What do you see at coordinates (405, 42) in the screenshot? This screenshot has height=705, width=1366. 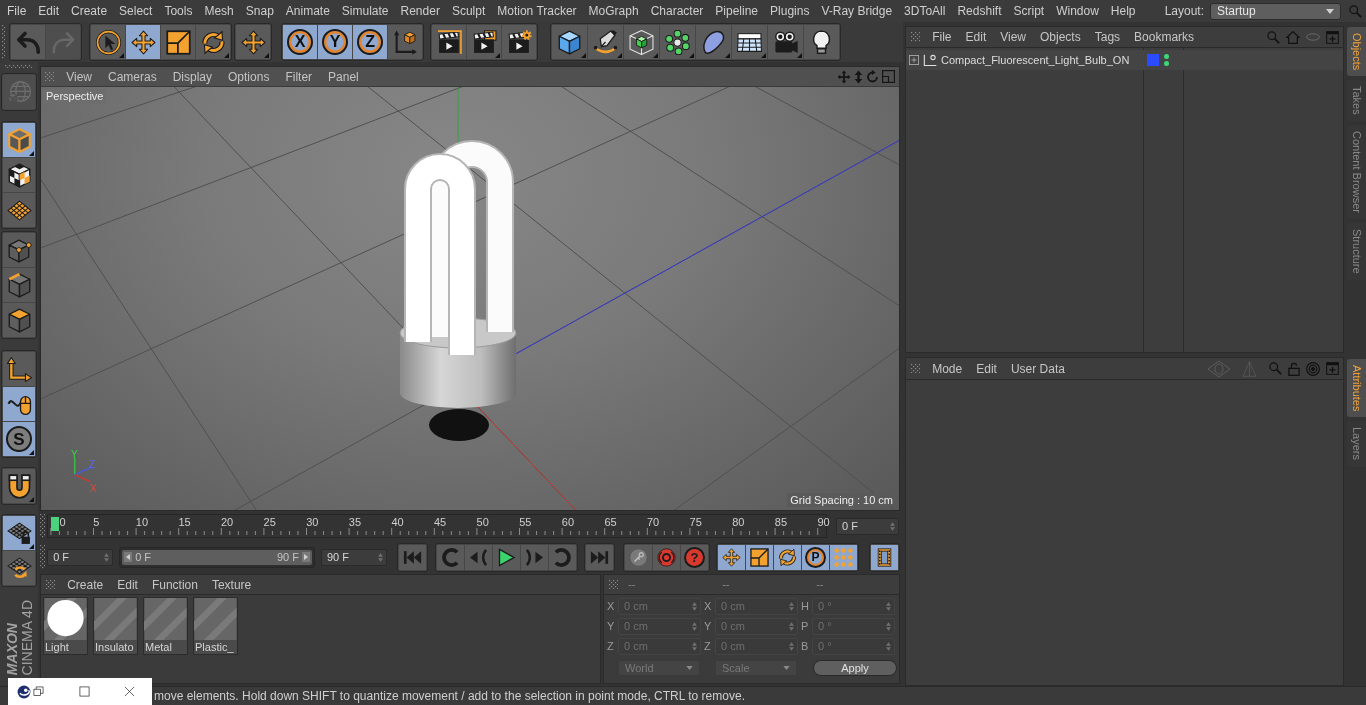 I see `coordinate-system-button` at bounding box center [405, 42].